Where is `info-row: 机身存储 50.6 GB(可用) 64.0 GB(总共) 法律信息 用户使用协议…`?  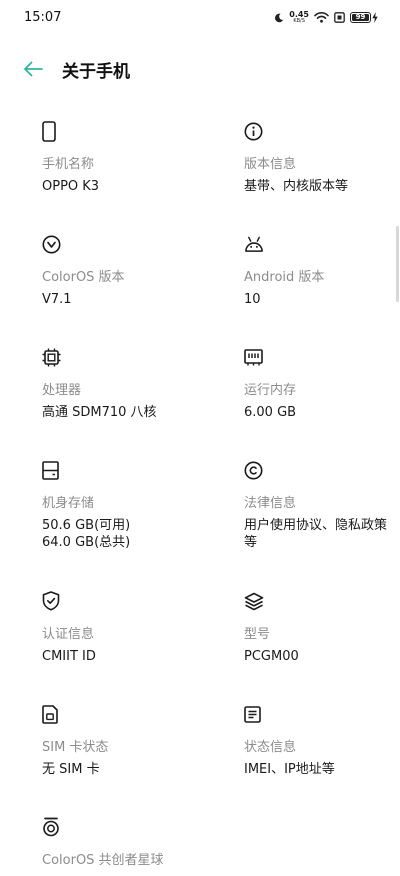
info-row: 机身存储 50.6 GB(可用) 64.0 GB(总共) 法律信息 用户使用协议… is located at coordinates (221, 524).